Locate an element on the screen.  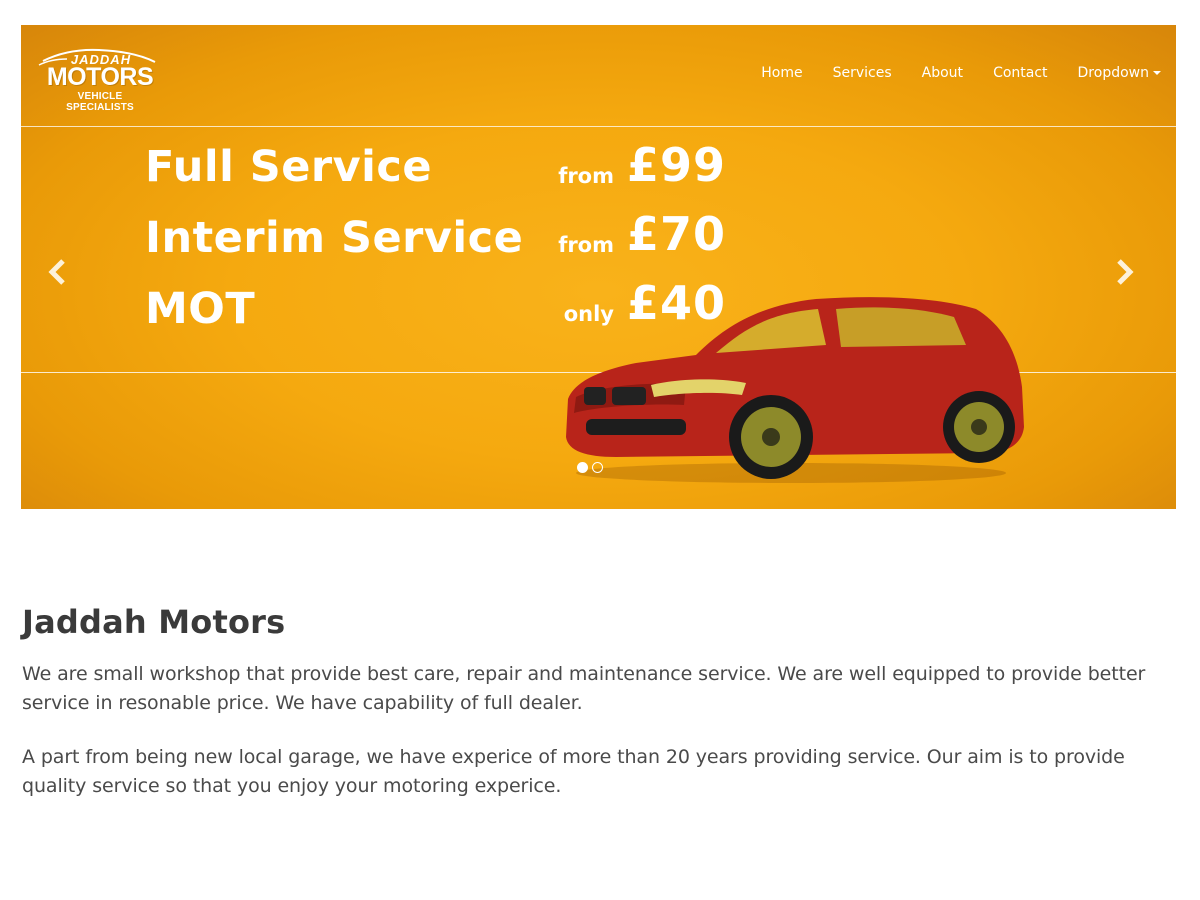
carousel-next-button is located at coordinates (1124, 272).